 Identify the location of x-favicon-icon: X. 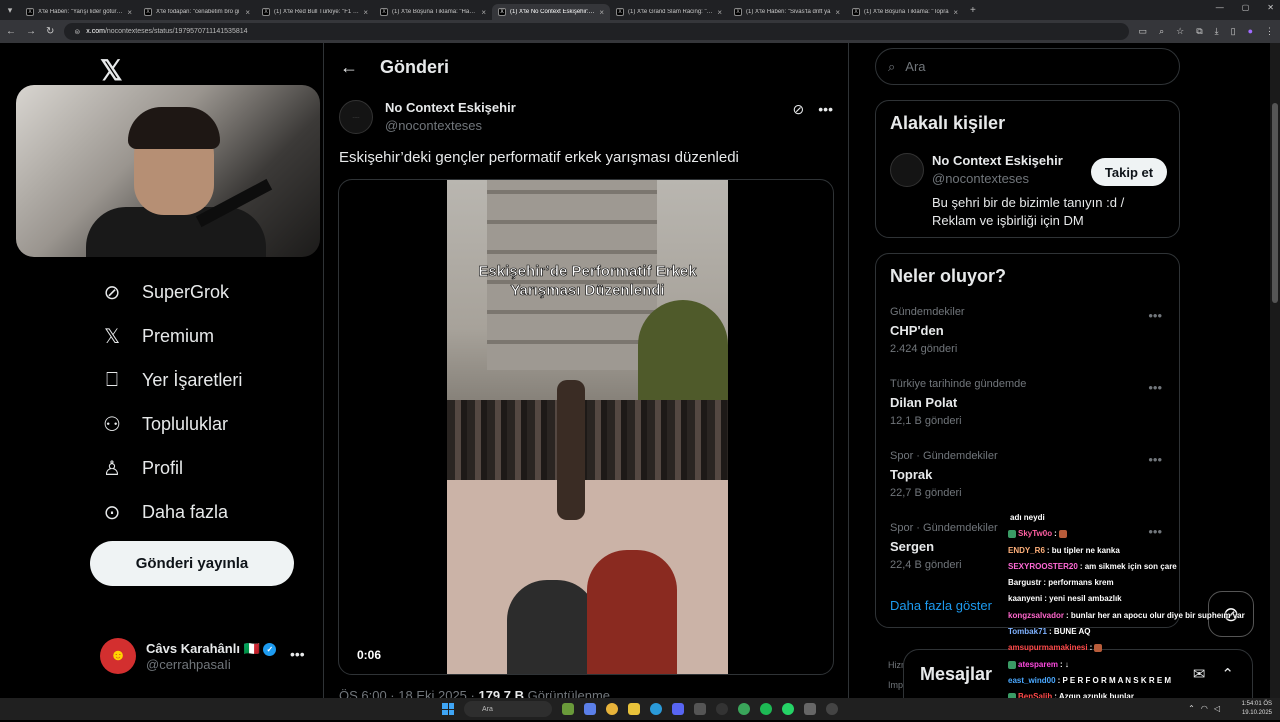
(148, 12).